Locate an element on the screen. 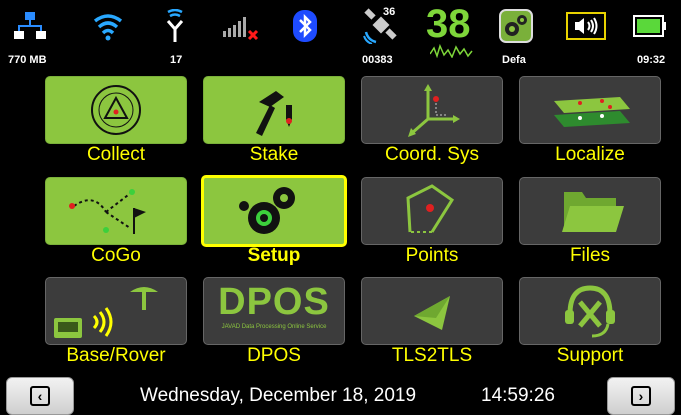 This screenshot has width=681, height=415. base-rover-tile-box is located at coordinates (116, 311).